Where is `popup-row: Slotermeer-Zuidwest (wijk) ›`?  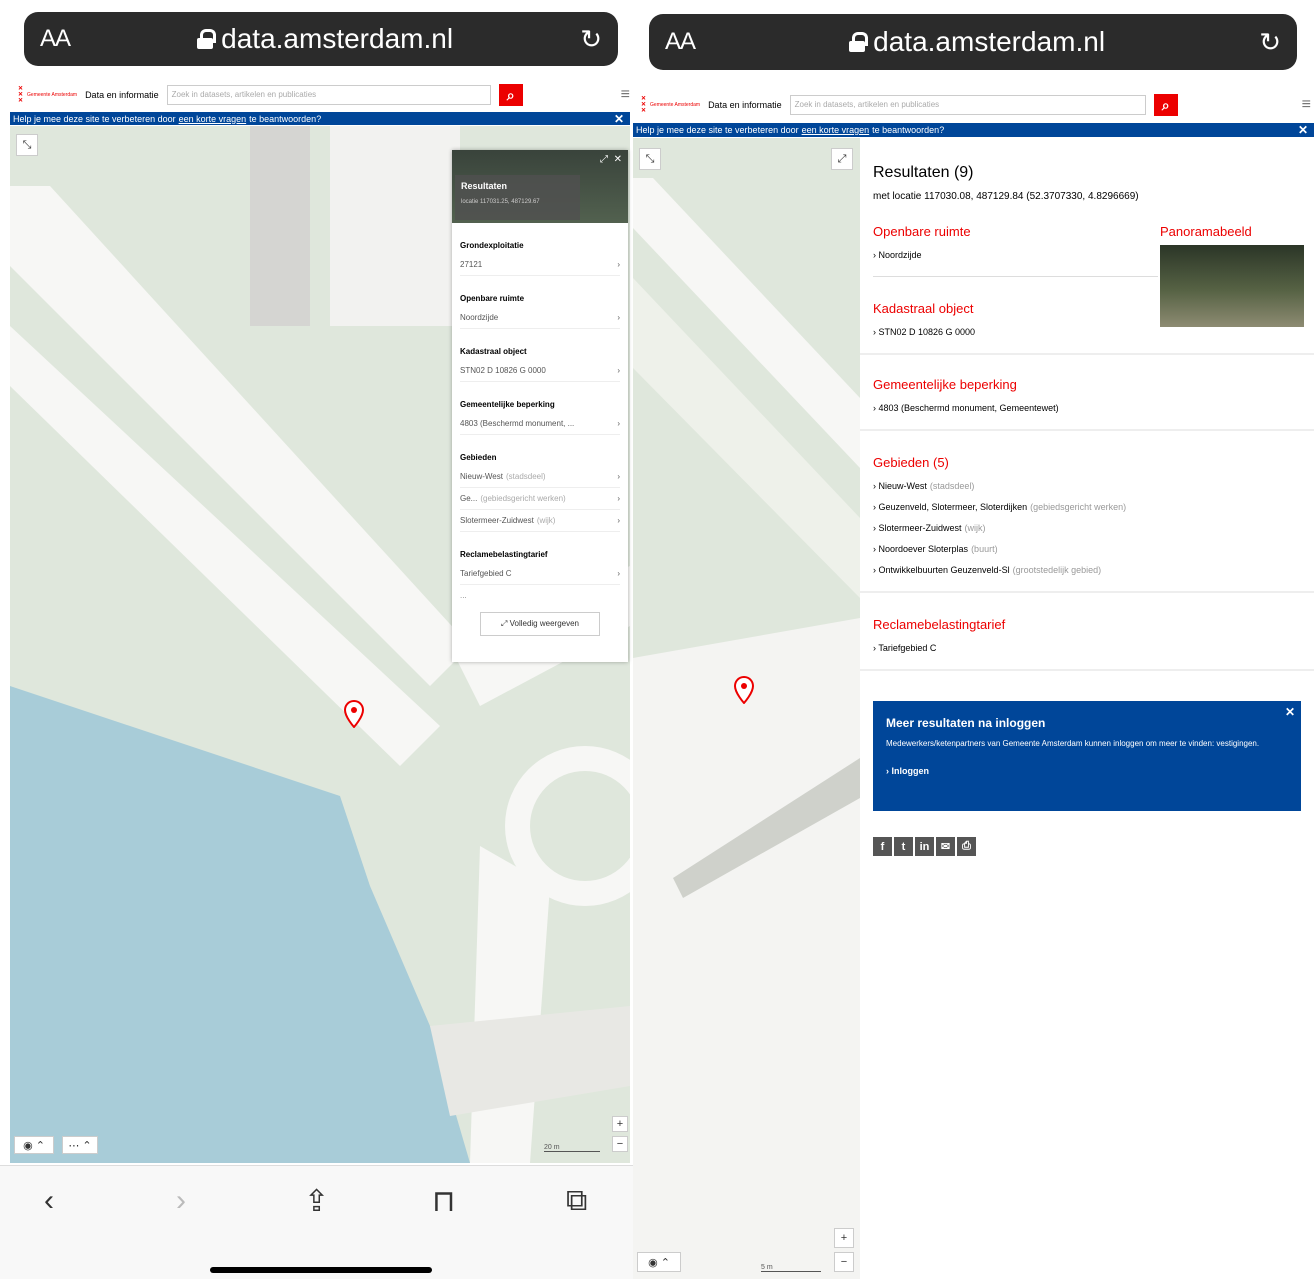
popup-row: Slotermeer-Zuidwest (wijk) › is located at coordinates (540, 524).